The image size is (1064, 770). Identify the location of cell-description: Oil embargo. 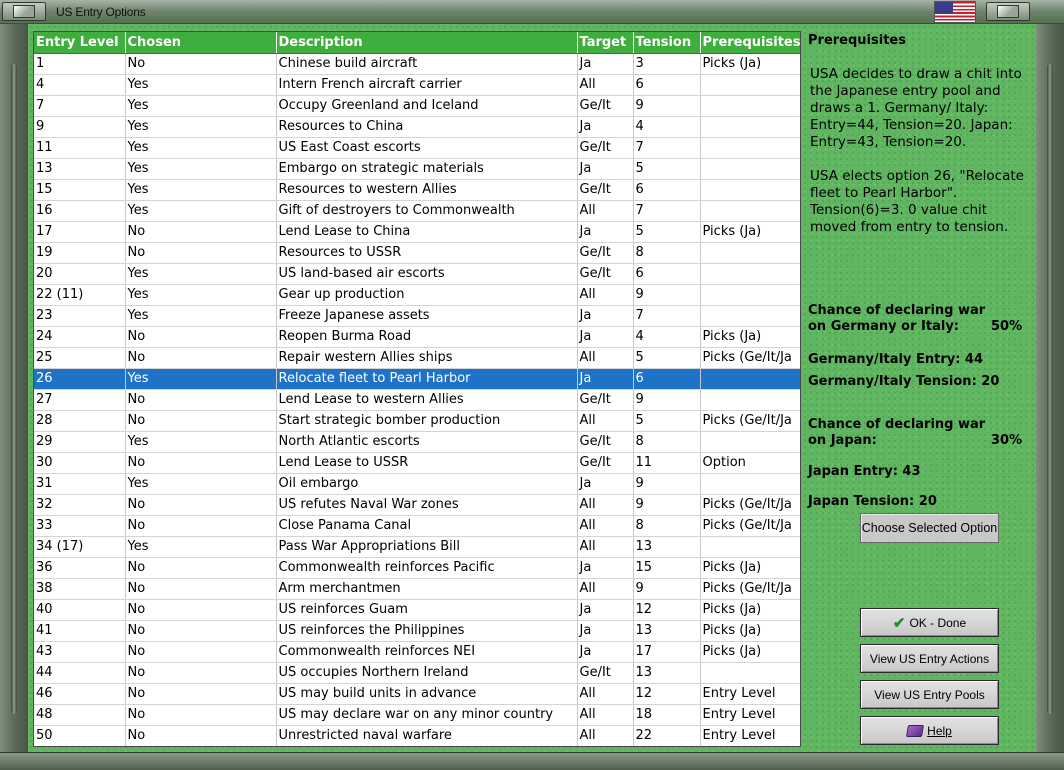
(427, 484).